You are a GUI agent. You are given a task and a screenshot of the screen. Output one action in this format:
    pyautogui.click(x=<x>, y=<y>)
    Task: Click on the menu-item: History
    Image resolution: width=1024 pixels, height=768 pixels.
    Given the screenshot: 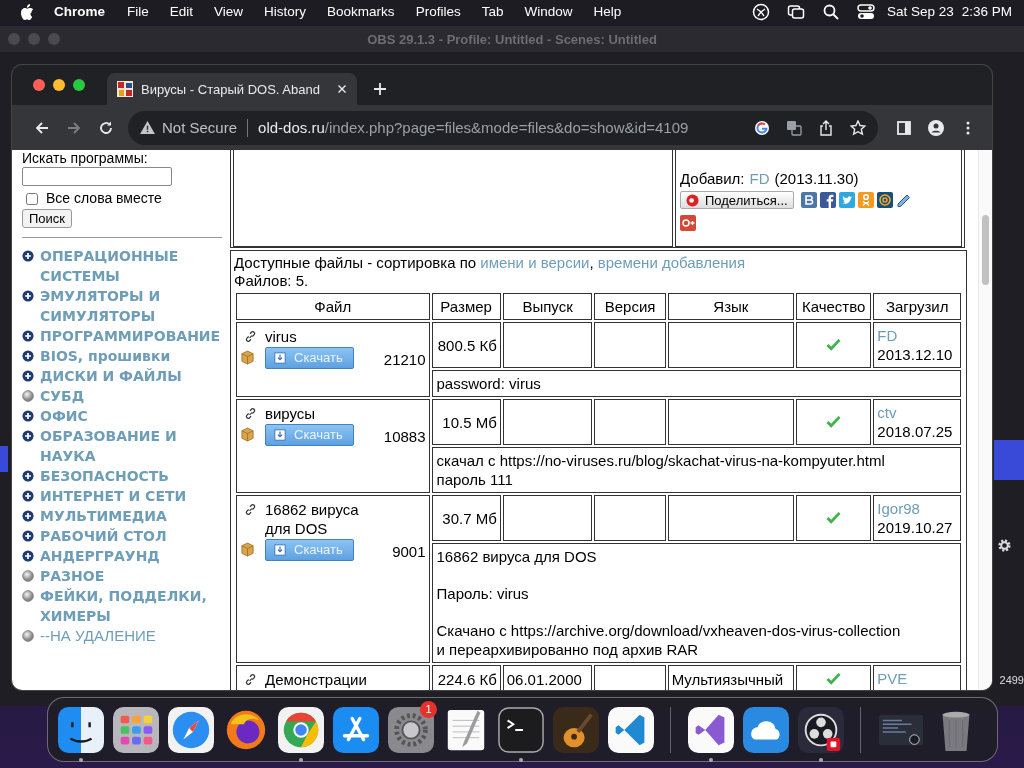 What is the action you would take?
    pyautogui.click(x=285, y=11)
    